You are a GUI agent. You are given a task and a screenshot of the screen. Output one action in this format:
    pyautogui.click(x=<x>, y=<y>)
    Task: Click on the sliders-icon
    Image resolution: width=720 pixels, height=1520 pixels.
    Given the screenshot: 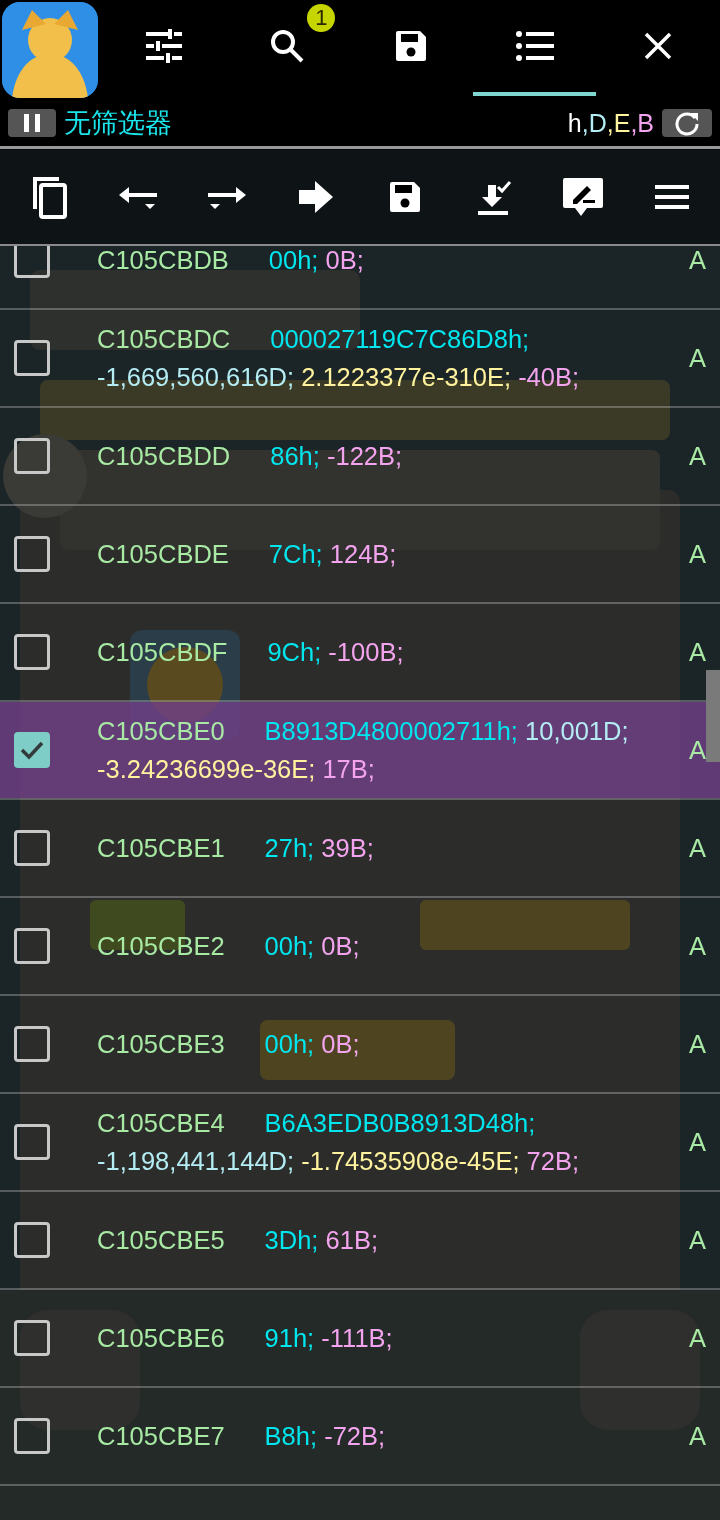 What is the action you would take?
    pyautogui.click(x=163, y=46)
    